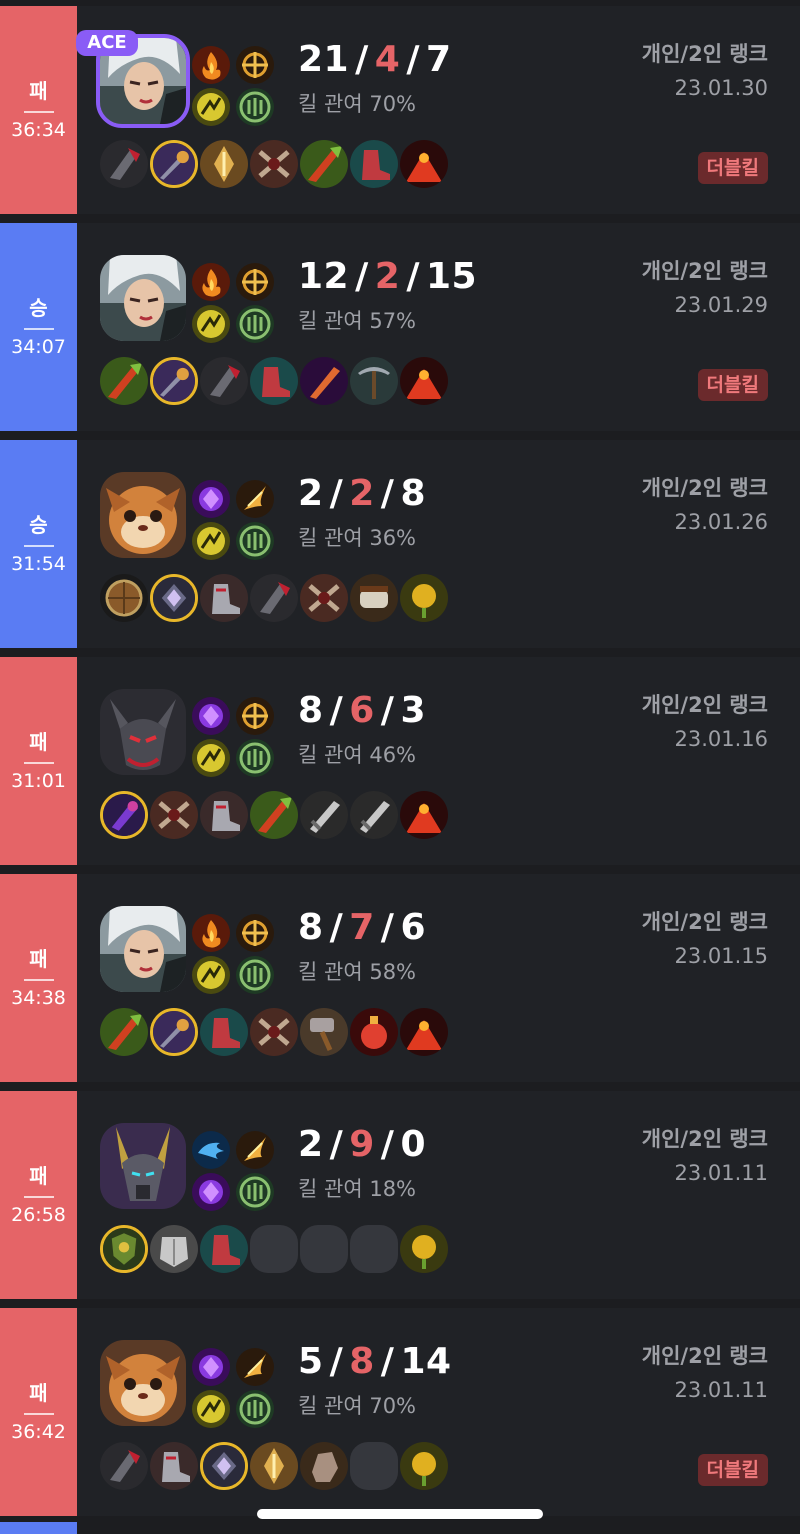 Image resolution: width=800 pixels, height=1534 pixels. I want to click on kda-score: 5/8/14, so click(375, 1362).